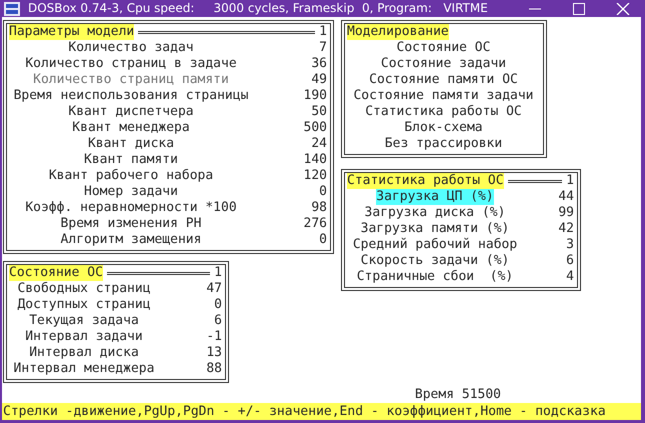 The height and width of the screenshot is (423, 645). I want to click on statistic-value: 42, so click(565, 229).